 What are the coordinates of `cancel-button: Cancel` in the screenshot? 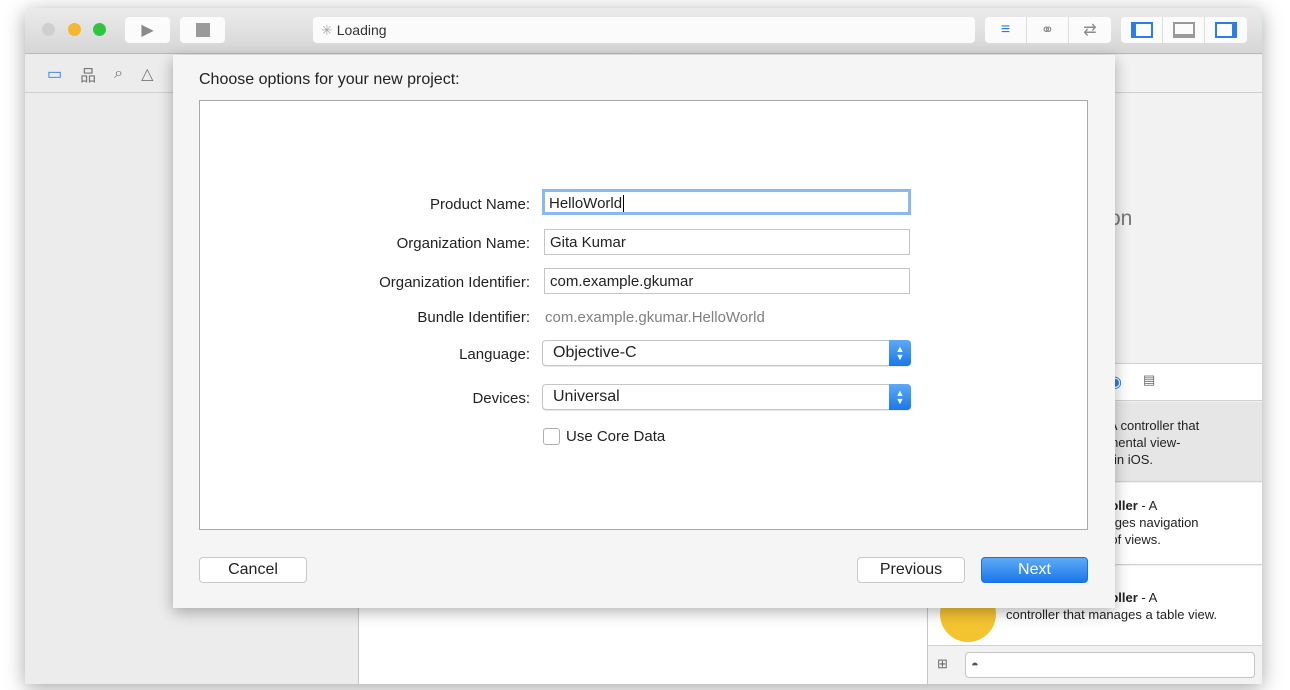 It's located at (253, 570).